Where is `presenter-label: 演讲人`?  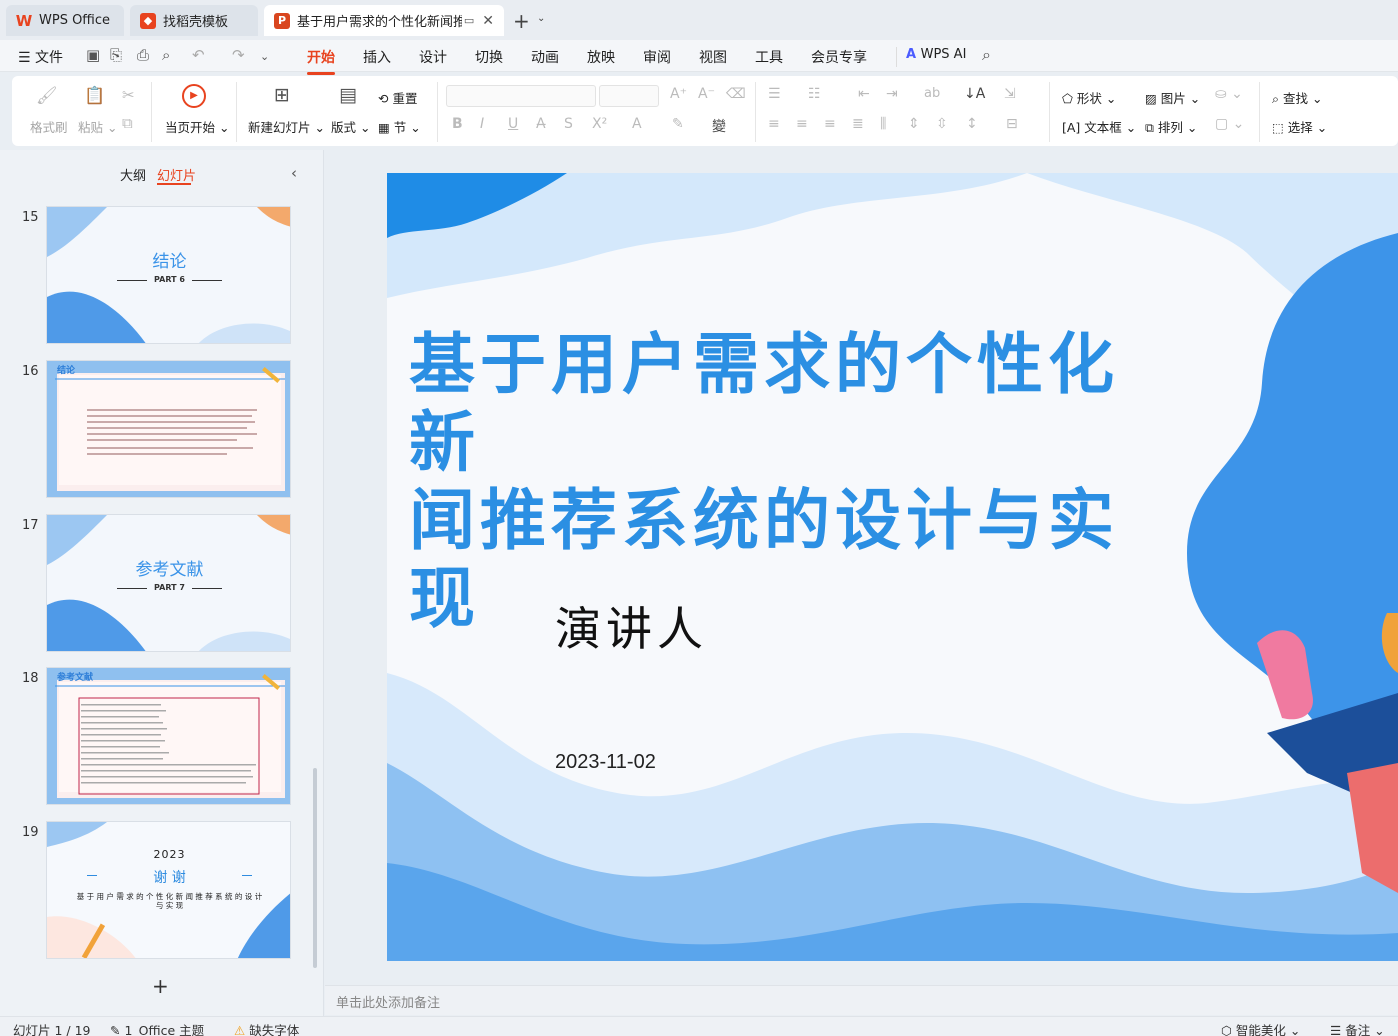 presenter-label: 演讲人 is located at coordinates (631, 626).